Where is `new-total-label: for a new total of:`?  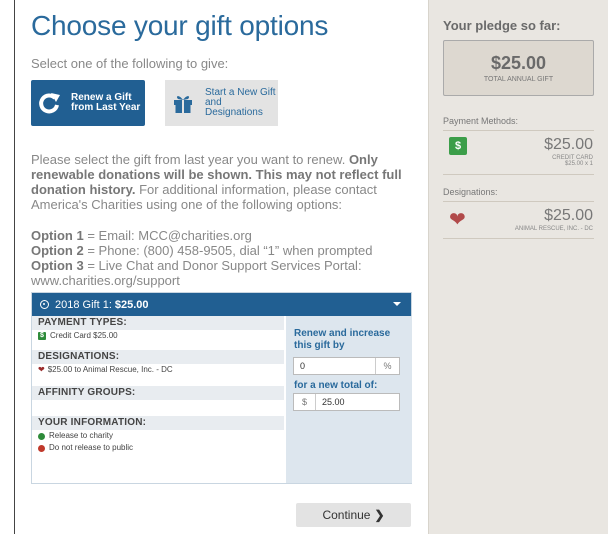
new-total-label: for a new total of: is located at coordinates (336, 385).